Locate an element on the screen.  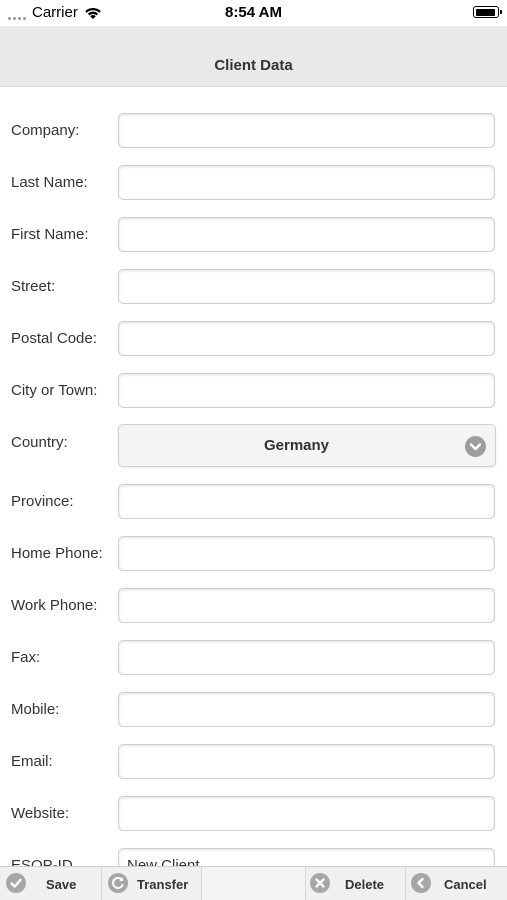
city-label: City or Town: is located at coordinates (54, 390).